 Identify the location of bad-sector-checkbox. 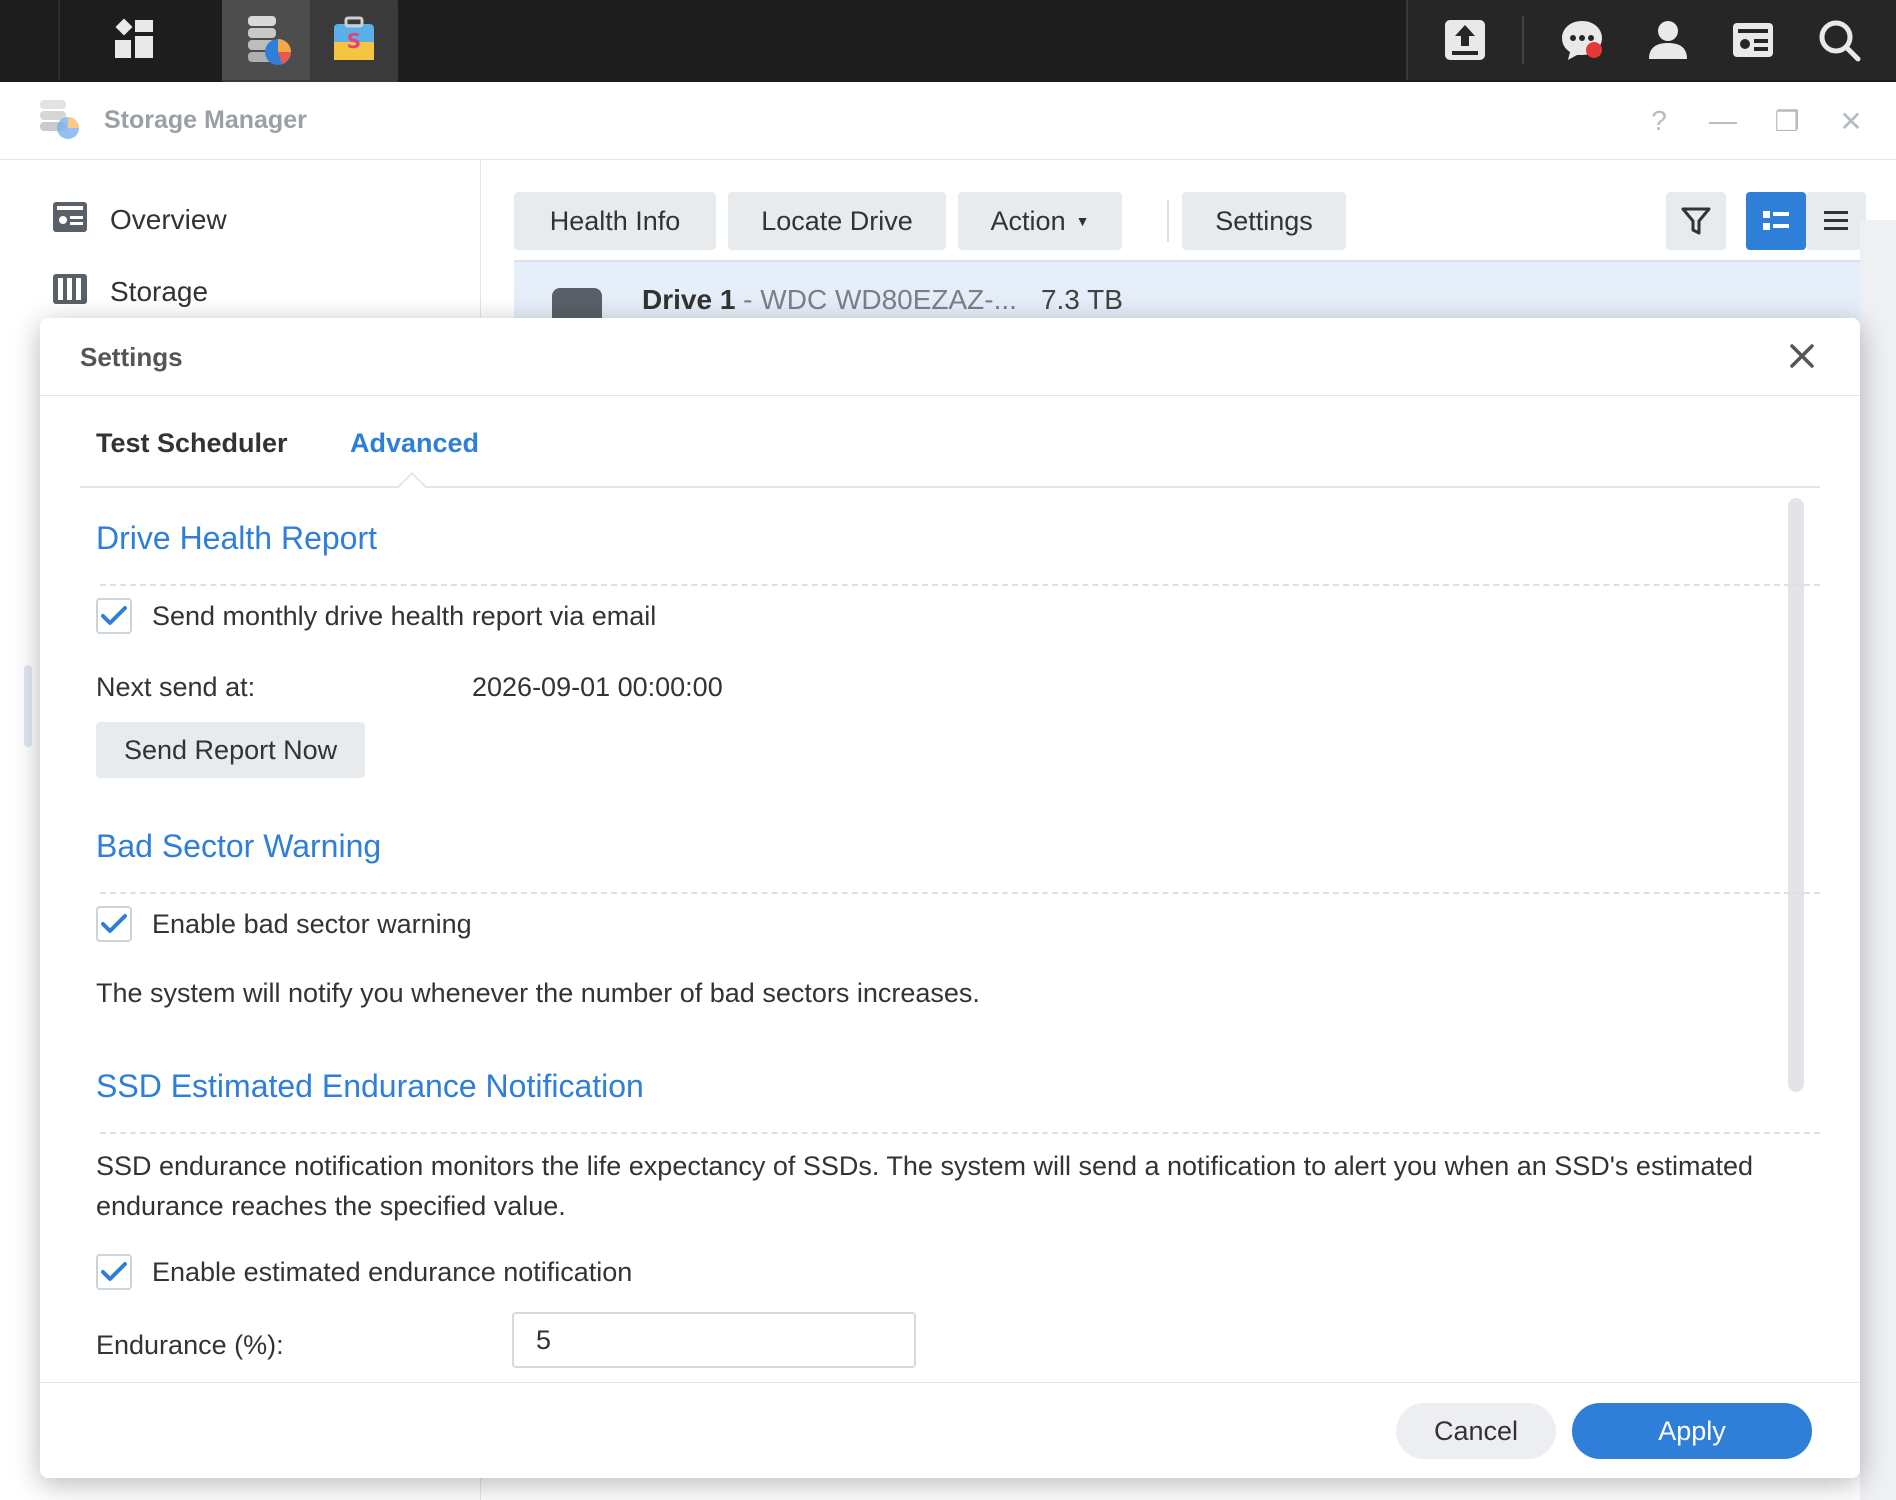
(114, 924).